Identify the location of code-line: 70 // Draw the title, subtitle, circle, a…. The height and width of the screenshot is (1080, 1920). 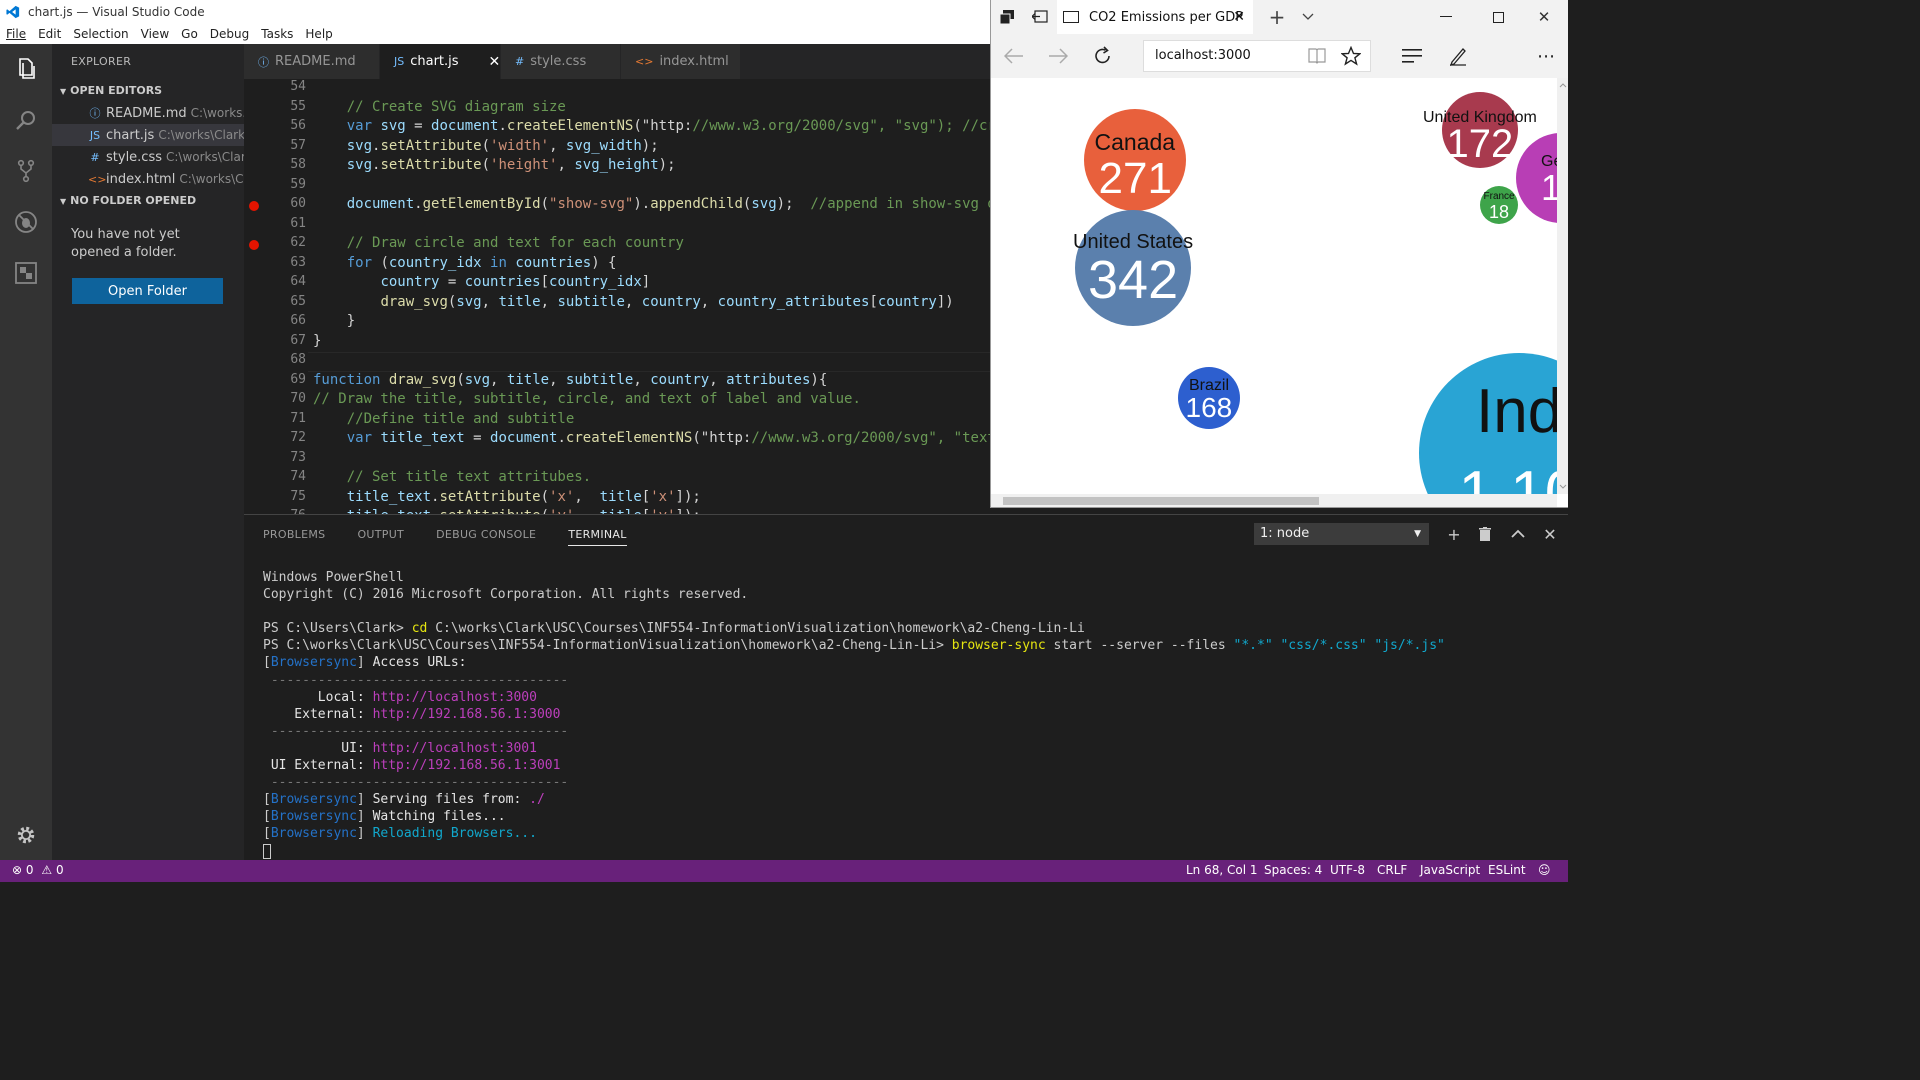
(617, 401).